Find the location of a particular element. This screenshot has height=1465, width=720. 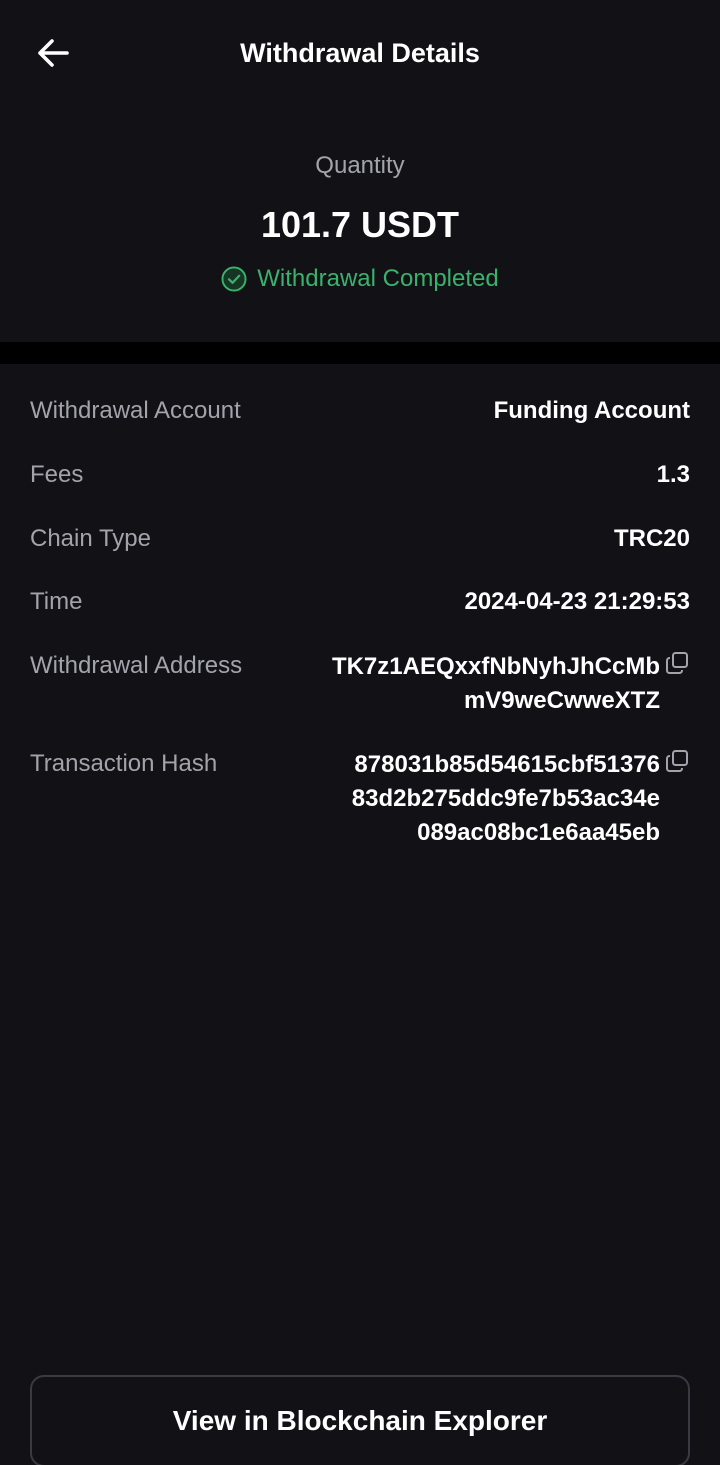

chain-type-label: Chain Type is located at coordinates (90, 538).